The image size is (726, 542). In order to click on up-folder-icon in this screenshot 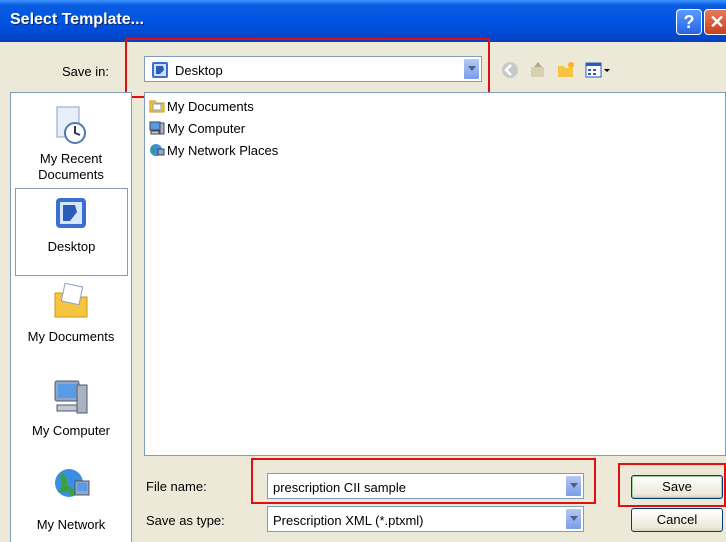, I will do `click(538, 70)`.